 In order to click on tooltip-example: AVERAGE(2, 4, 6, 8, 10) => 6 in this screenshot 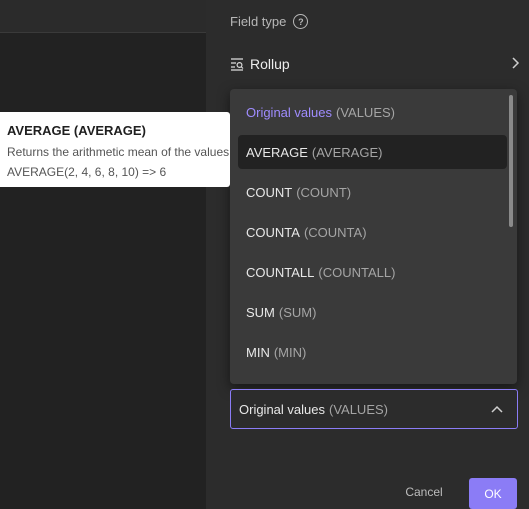, I will do `click(87, 172)`.